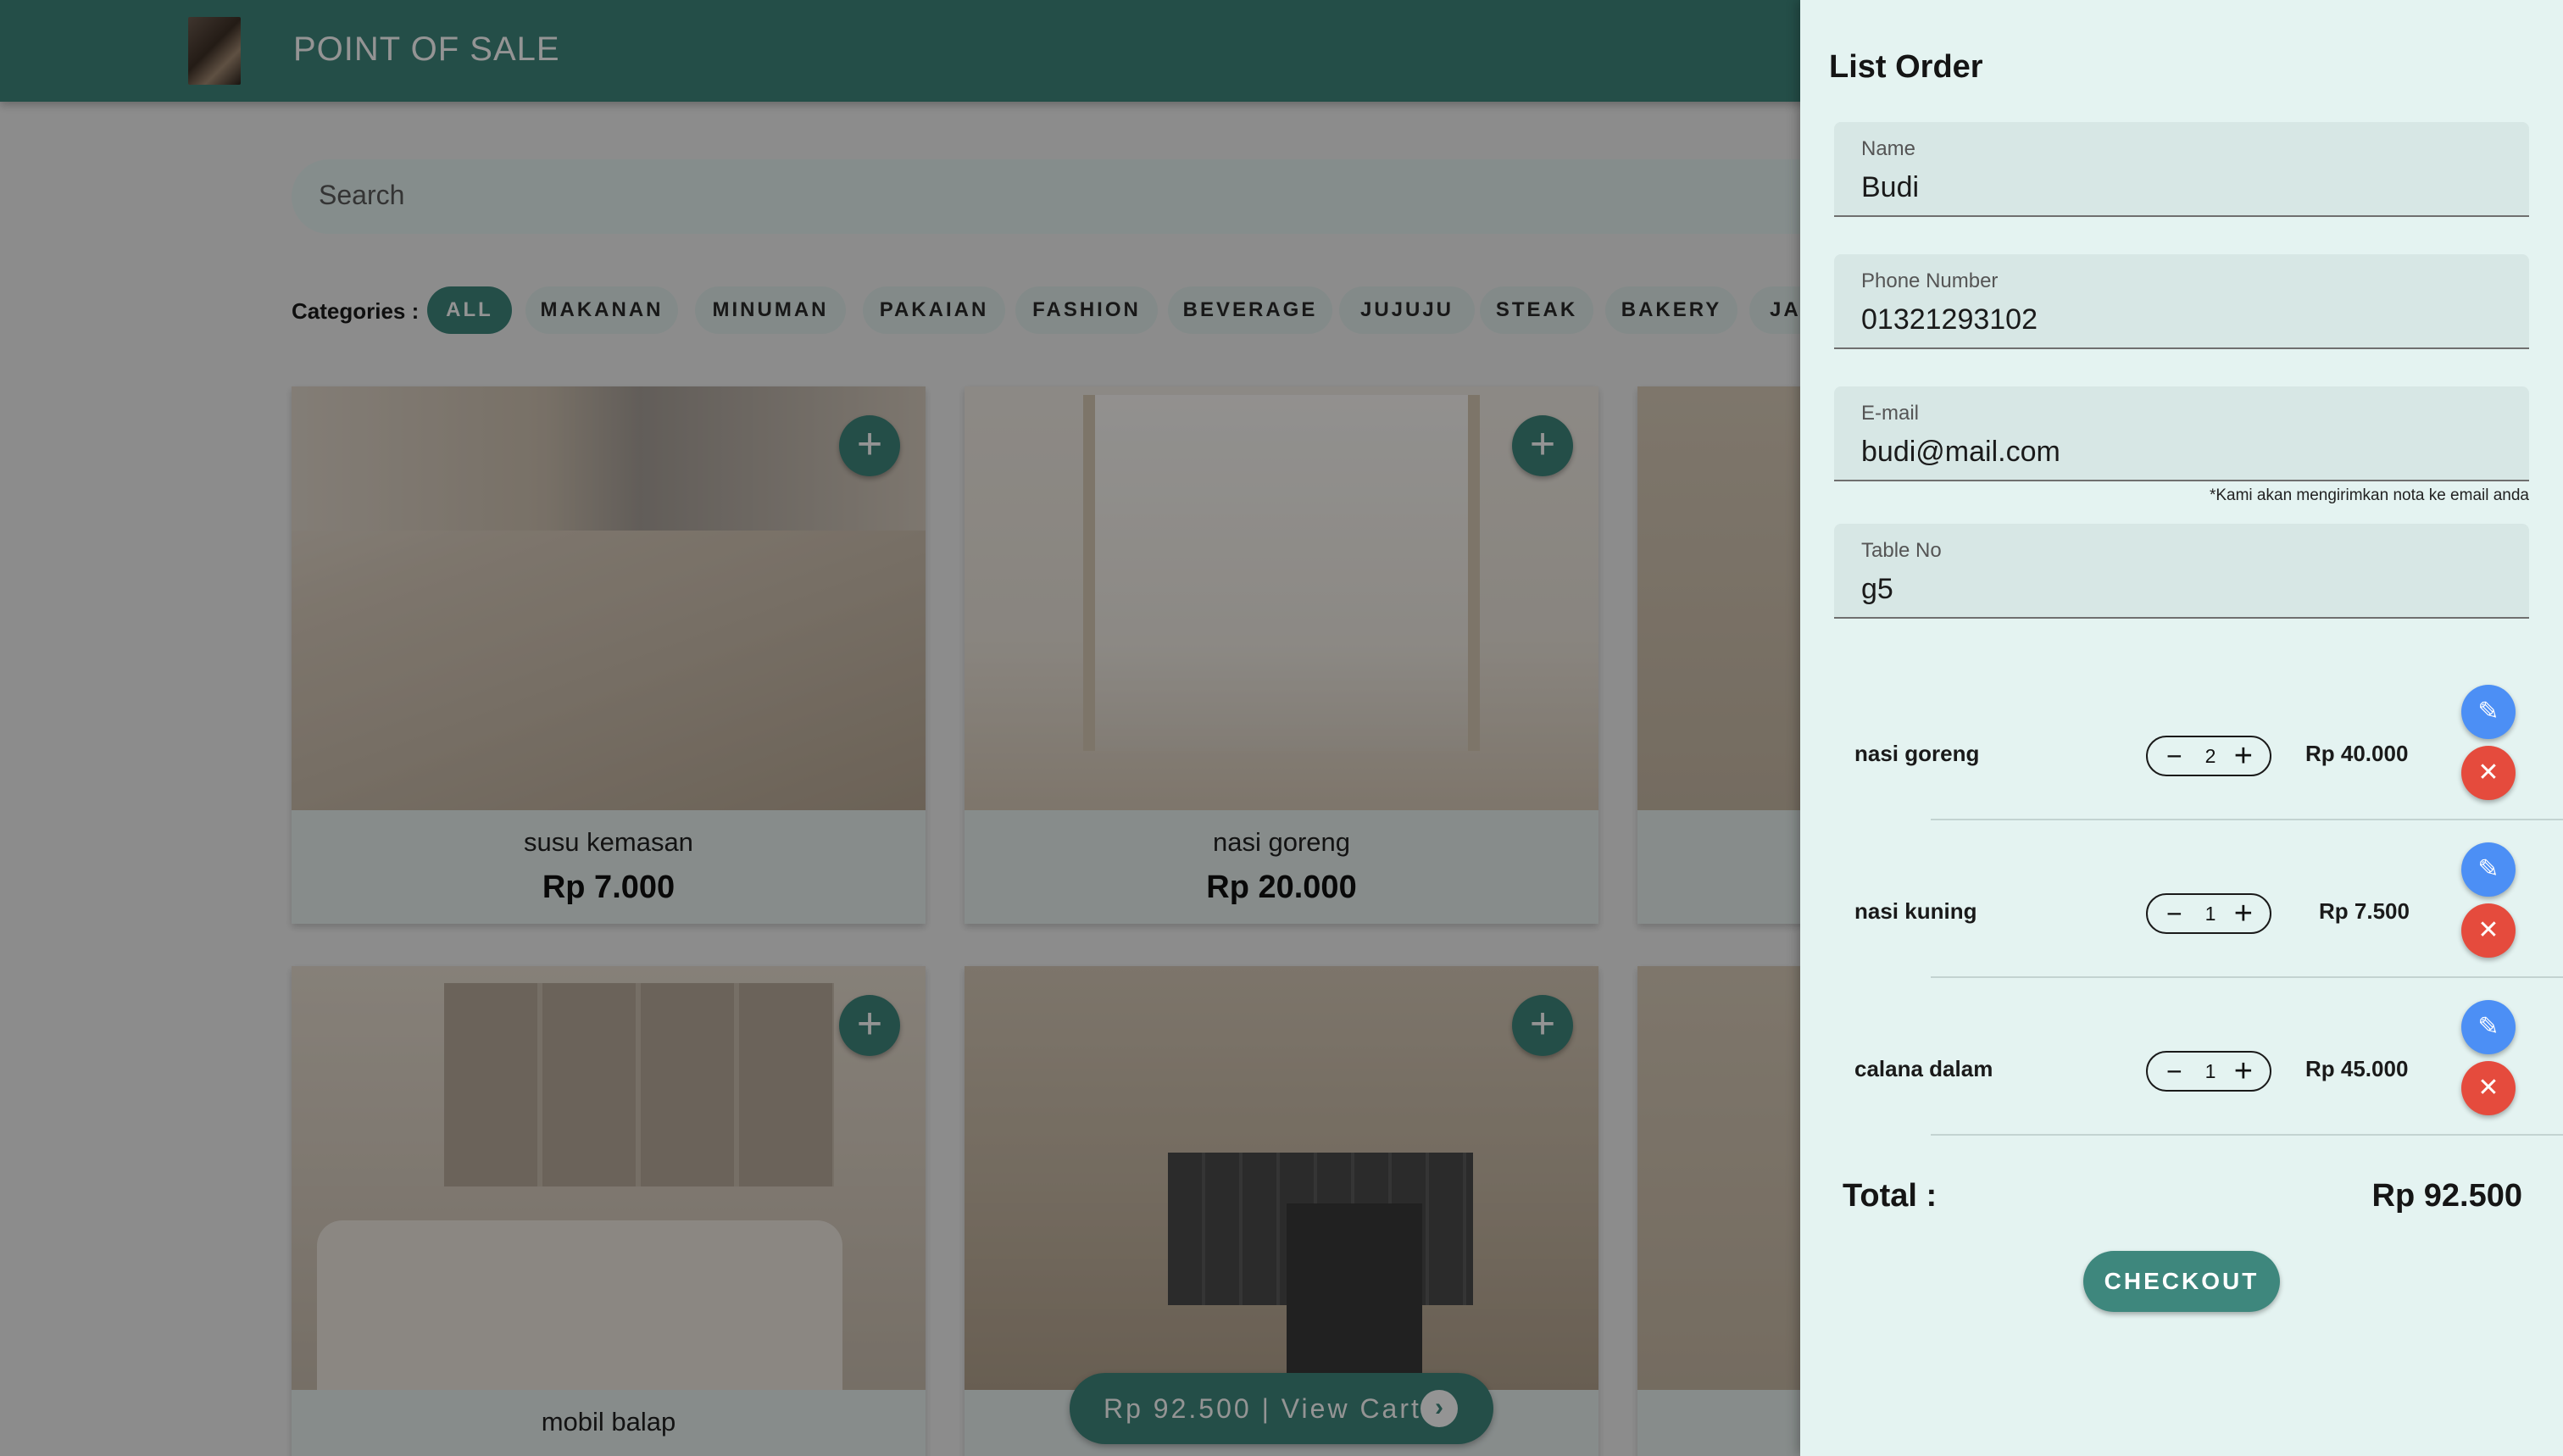  What do you see at coordinates (1901, 551) in the screenshot?
I see `table-field-label: Table No` at bounding box center [1901, 551].